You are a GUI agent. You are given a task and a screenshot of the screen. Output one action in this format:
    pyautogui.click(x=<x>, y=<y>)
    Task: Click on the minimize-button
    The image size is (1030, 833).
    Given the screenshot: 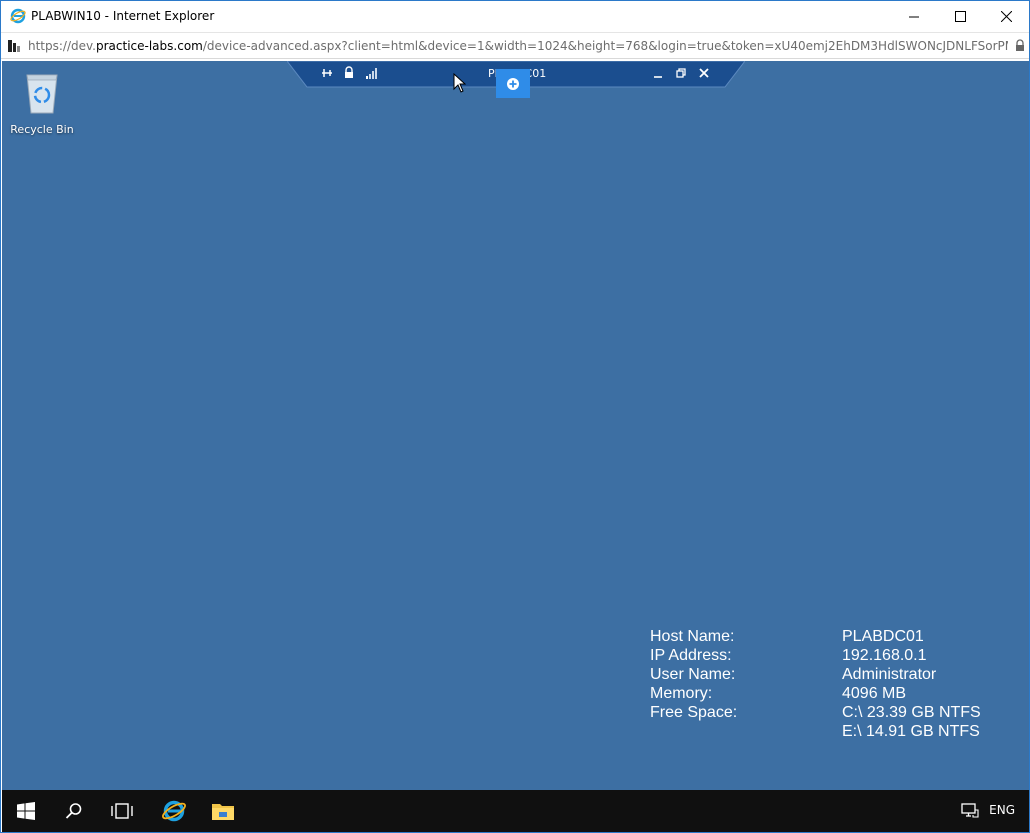 What is the action you would take?
    pyautogui.click(x=914, y=16)
    